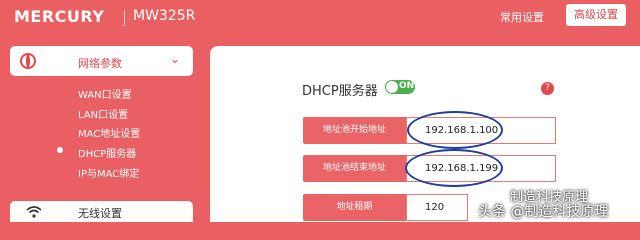 The width and height of the screenshot is (640, 240). I want to click on lease-time-input: 120, so click(437, 207).